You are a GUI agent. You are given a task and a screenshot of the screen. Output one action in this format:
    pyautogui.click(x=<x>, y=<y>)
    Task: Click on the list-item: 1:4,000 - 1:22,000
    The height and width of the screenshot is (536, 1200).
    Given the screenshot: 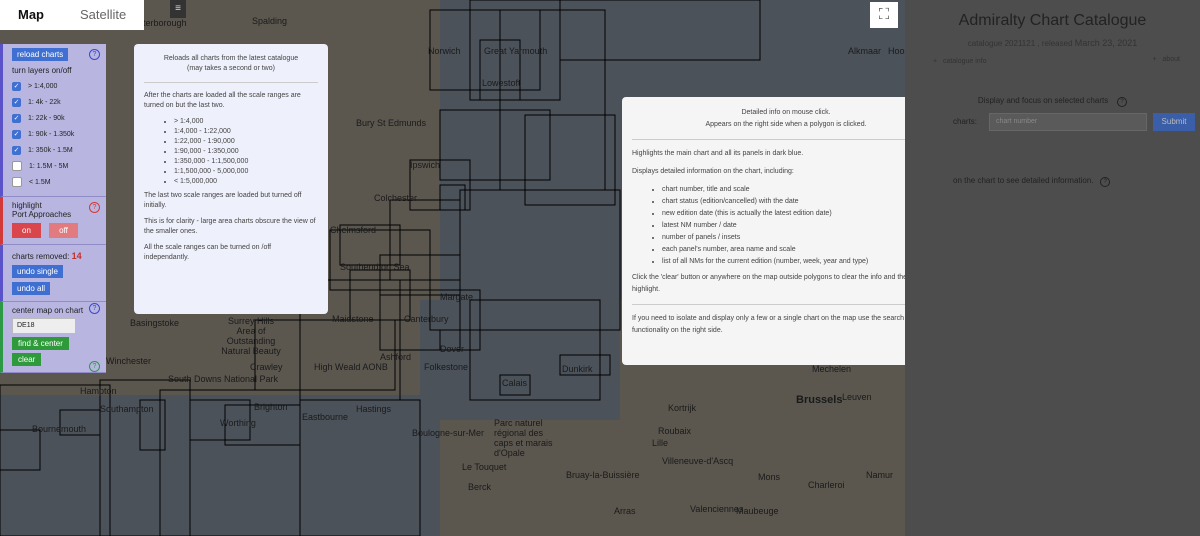 What is the action you would take?
    pyautogui.click(x=246, y=132)
    